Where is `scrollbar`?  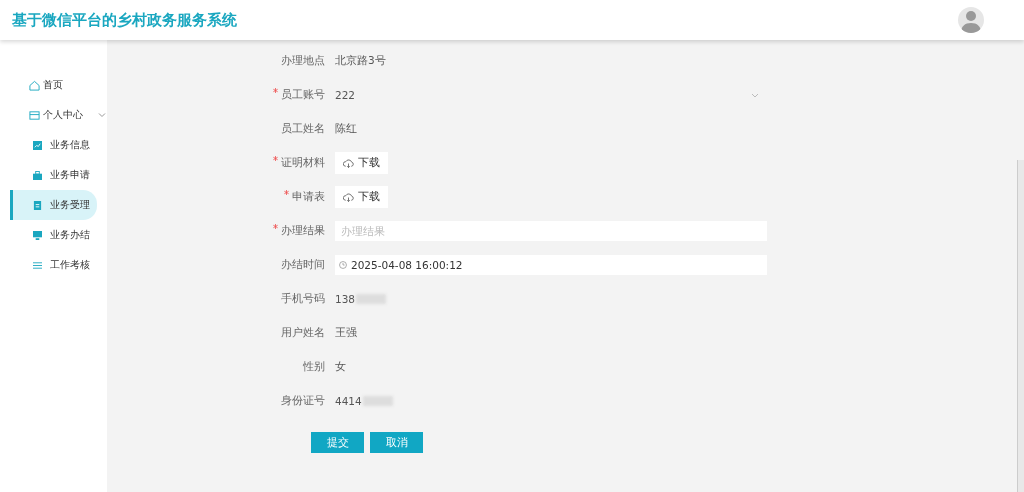 scrollbar is located at coordinates (1020, 326).